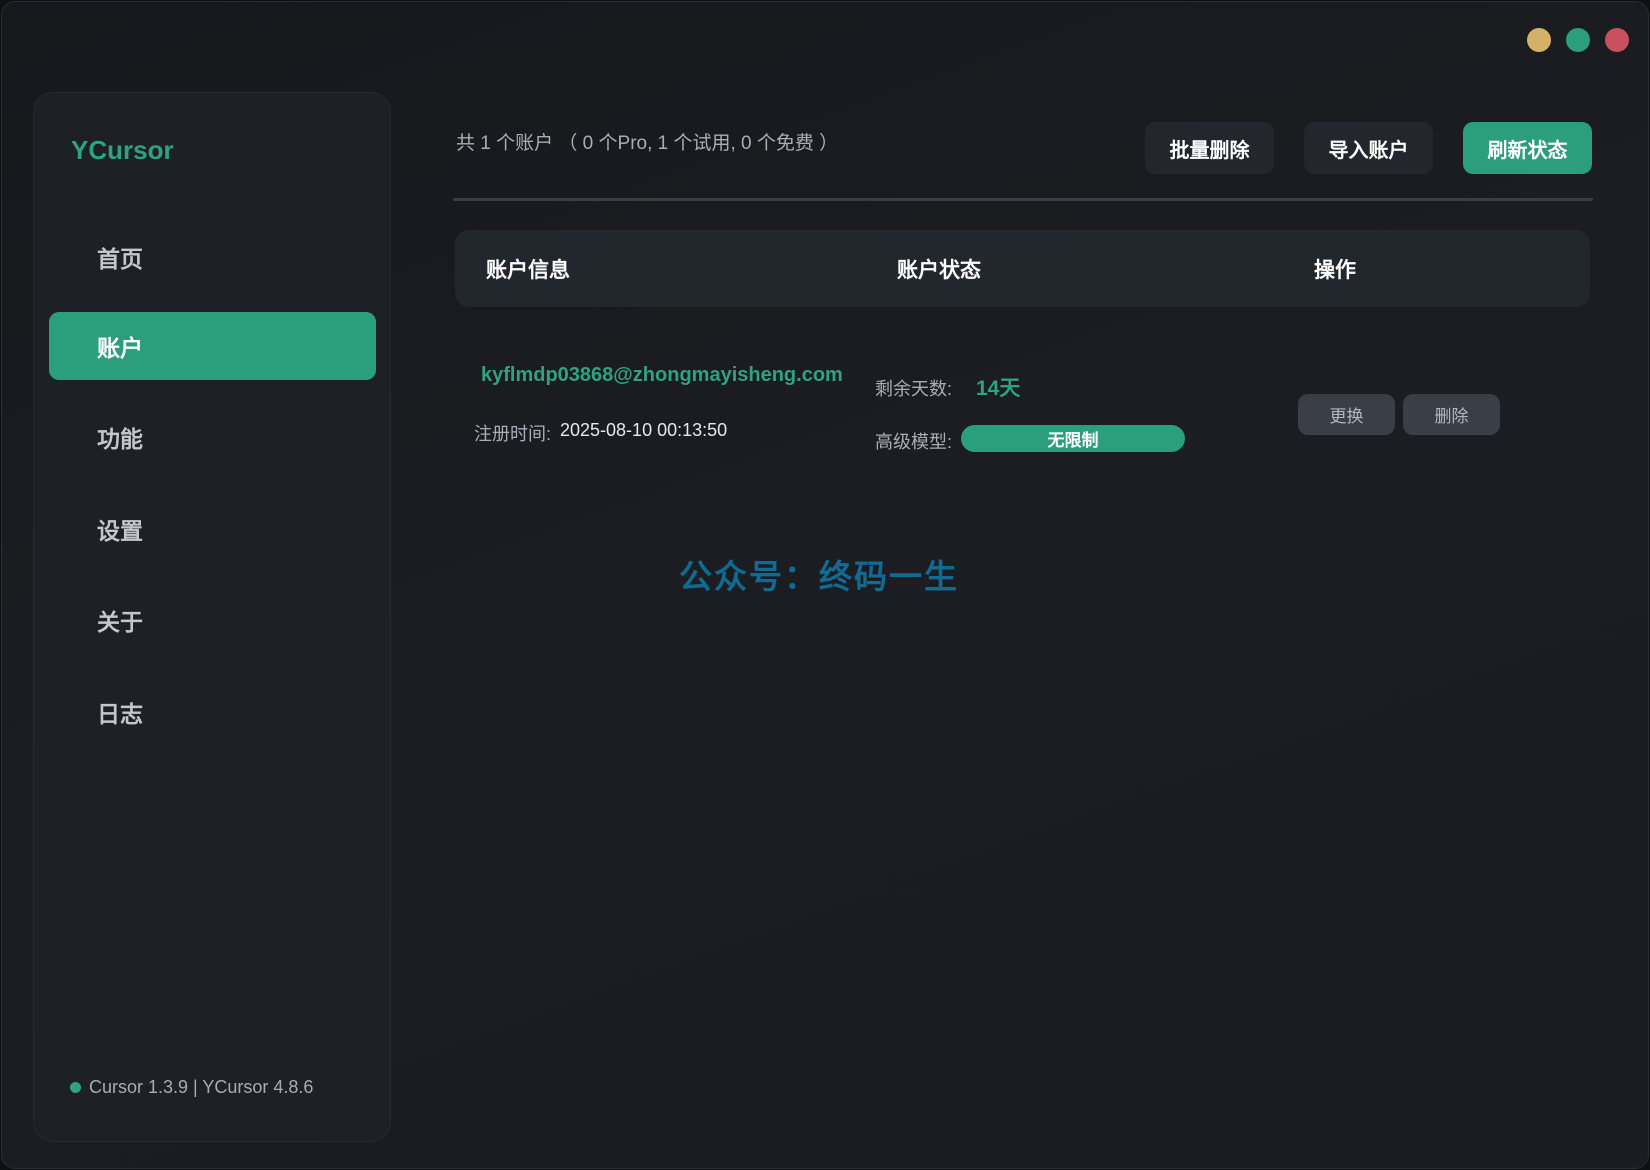 This screenshot has height=1170, width=1650. I want to click on batch-delete-button: 批量删除, so click(1209, 148).